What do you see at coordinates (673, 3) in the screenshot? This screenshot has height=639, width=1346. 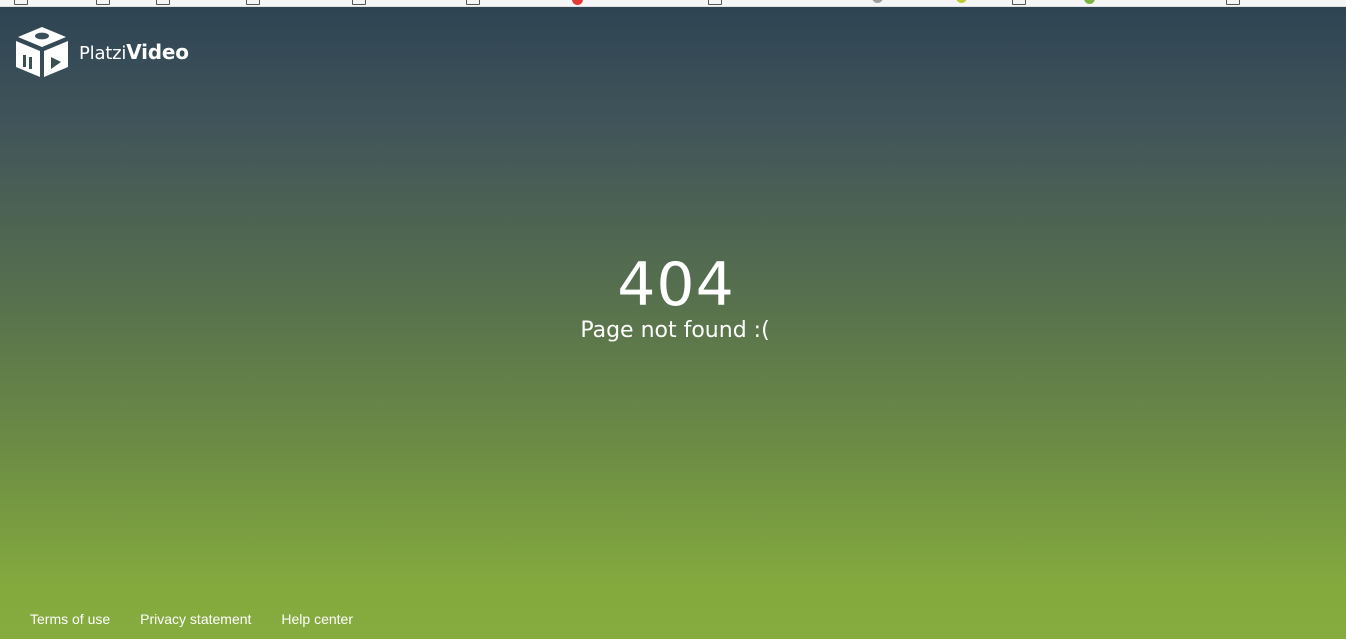 I see `bookmarks-bar` at bounding box center [673, 3].